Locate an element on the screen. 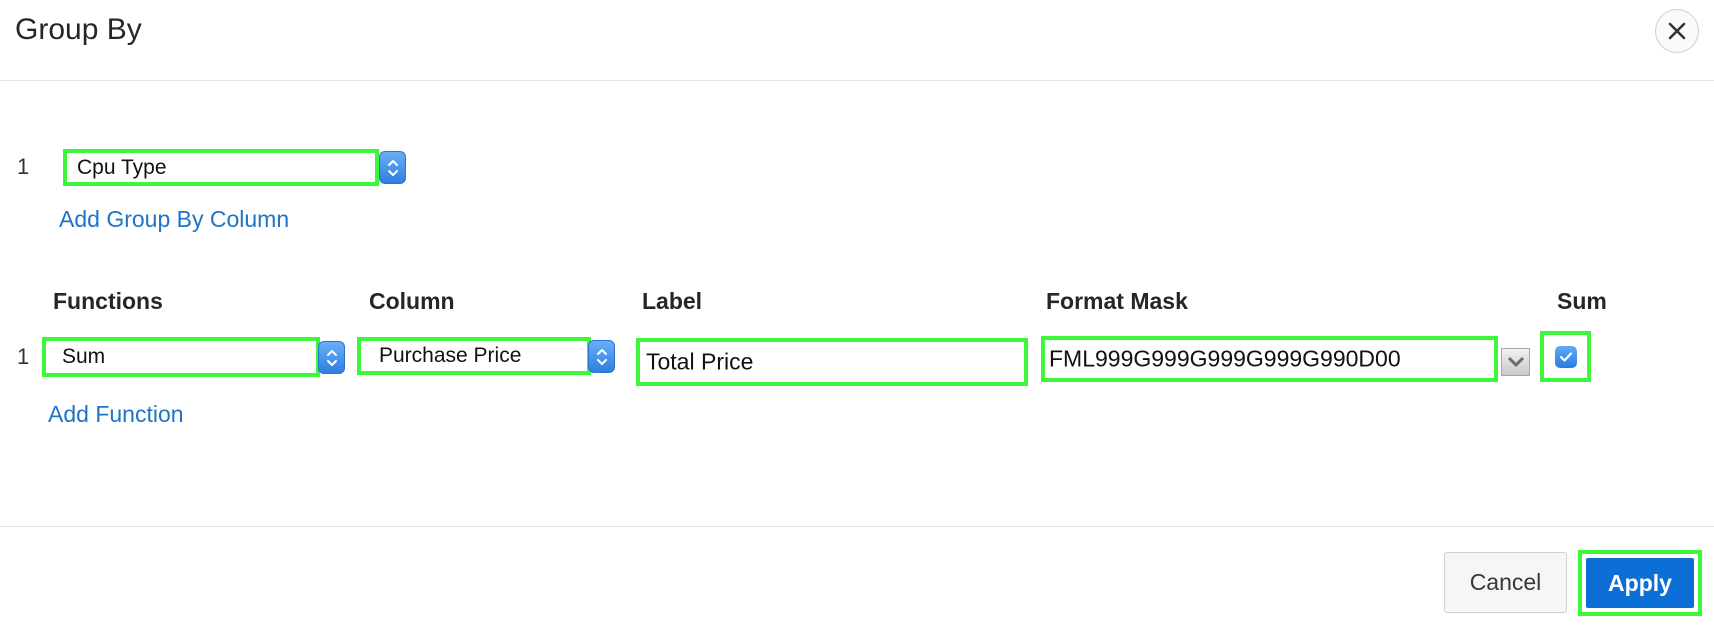 The width and height of the screenshot is (1714, 636). footer-divider is located at coordinates (857, 526).